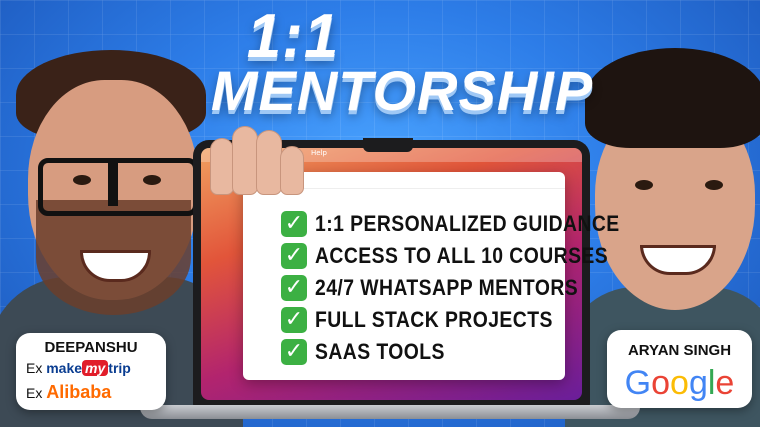  Describe the element at coordinates (390, 412) in the screenshot. I see `laptop-base` at that location.